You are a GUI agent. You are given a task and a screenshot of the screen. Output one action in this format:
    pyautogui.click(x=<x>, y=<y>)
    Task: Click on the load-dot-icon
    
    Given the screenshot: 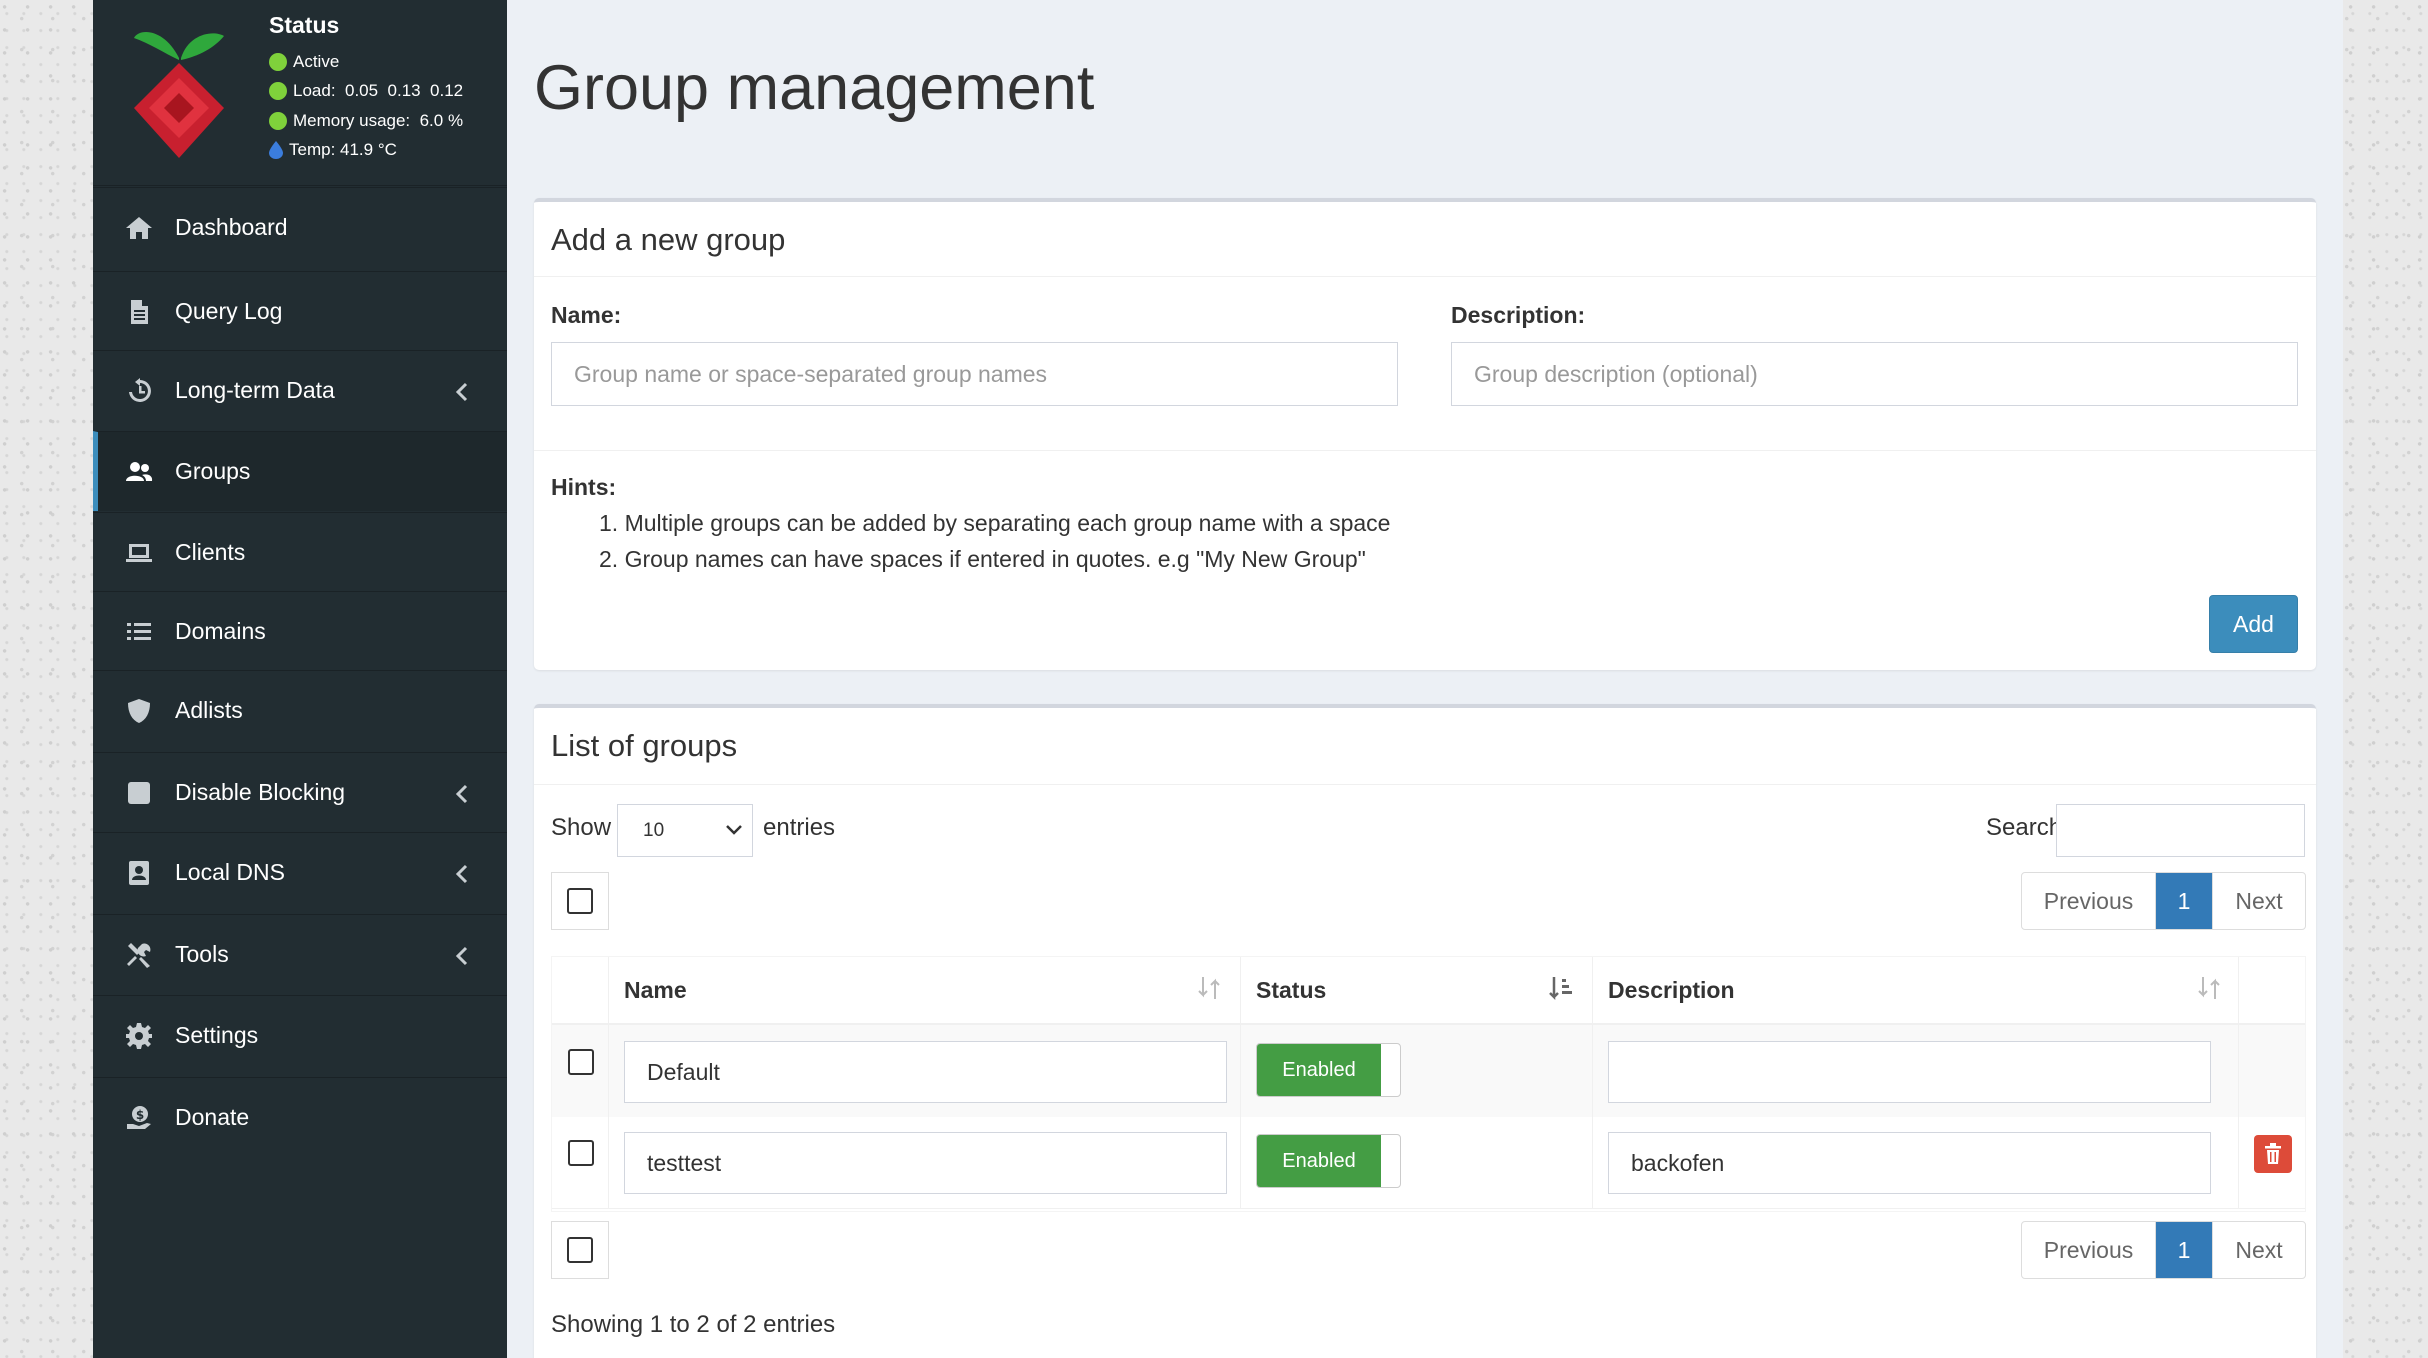 What is the action you would take?
    pyautogui.click(x=278, y=91)
    